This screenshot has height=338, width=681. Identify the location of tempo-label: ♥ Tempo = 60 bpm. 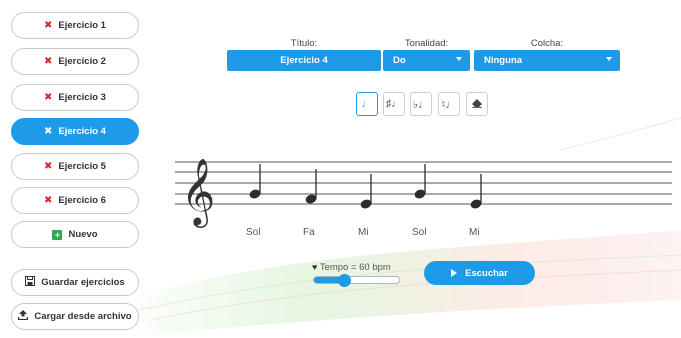
(351, 267).